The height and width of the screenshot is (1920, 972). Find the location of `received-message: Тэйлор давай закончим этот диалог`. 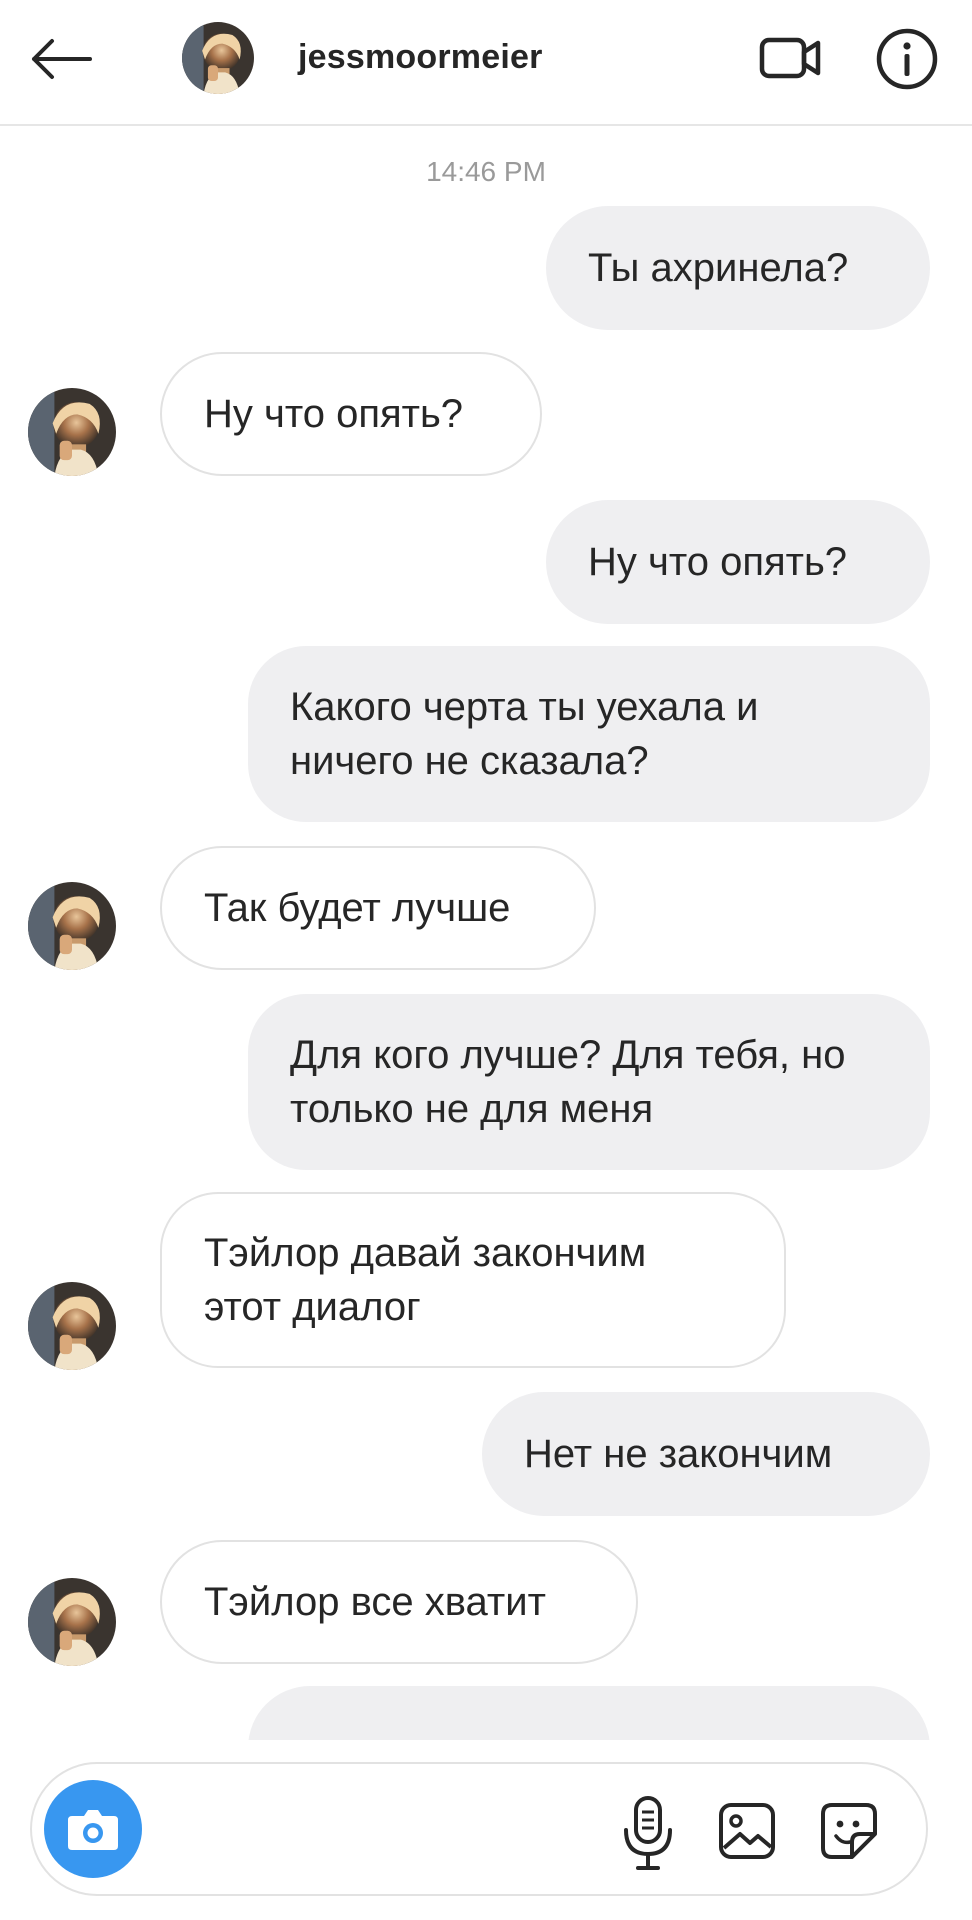

received-message: Тэйлор давай закончим этот диалог is located at coordinates (473, 1280).